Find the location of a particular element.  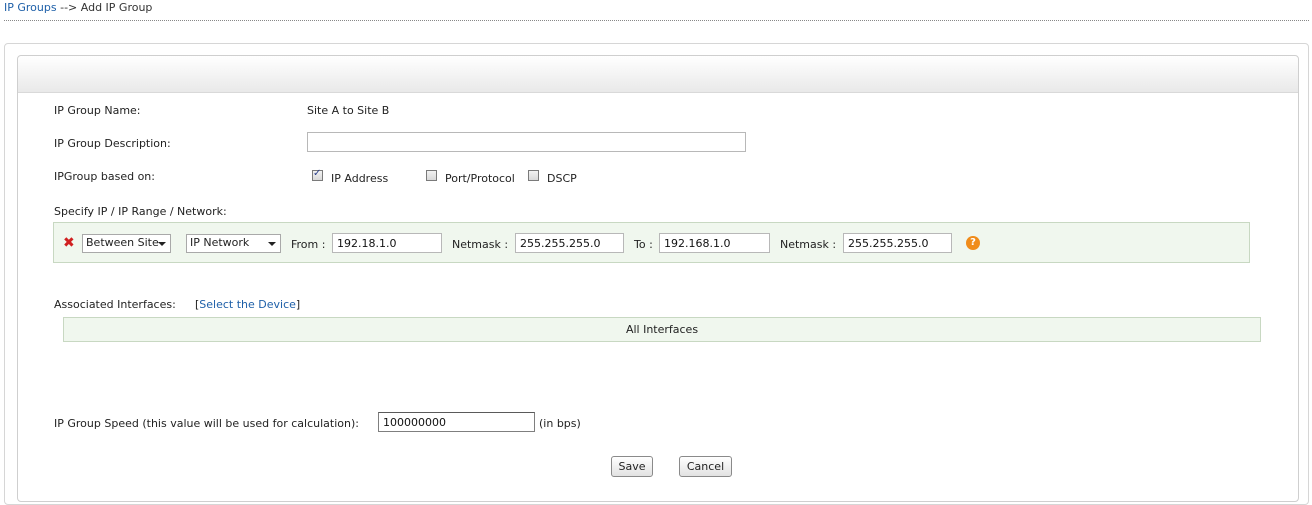

interfaces-value: All Interfaces is located at coordinates (662, 329).